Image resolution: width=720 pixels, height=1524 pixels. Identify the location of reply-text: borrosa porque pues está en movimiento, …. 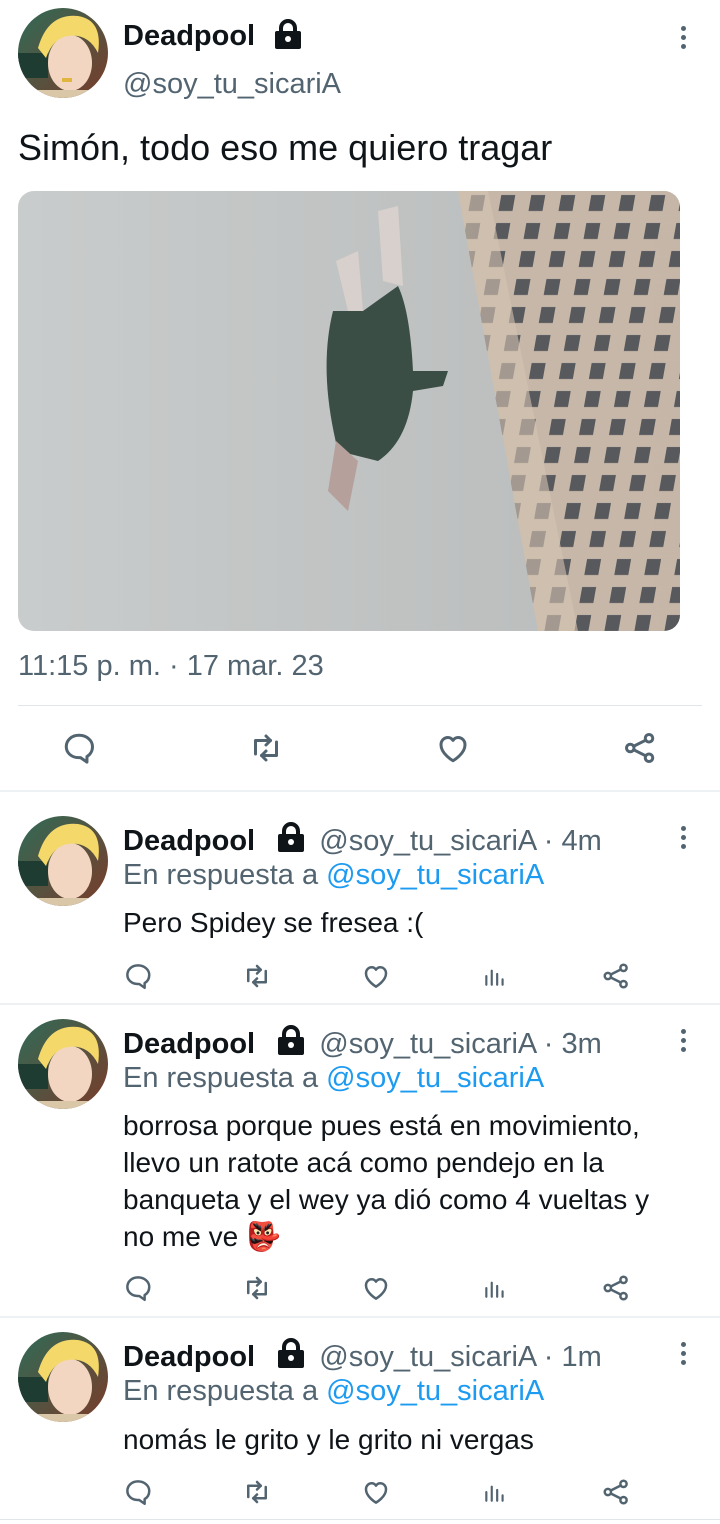
(386, 1181).